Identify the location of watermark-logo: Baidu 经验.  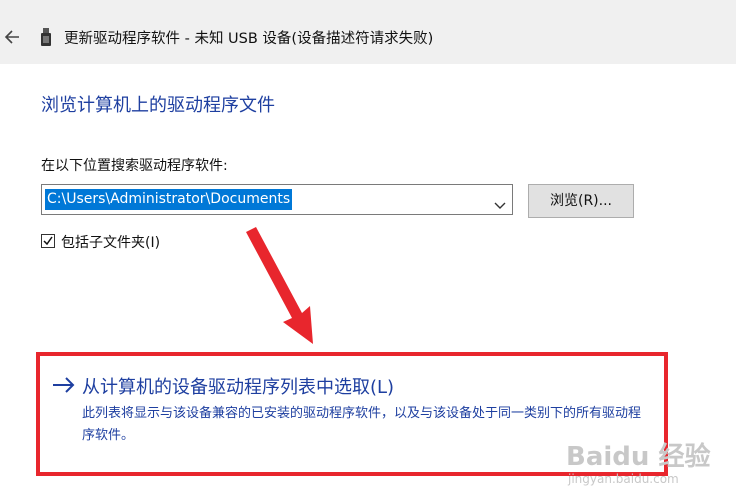
(638, 457).